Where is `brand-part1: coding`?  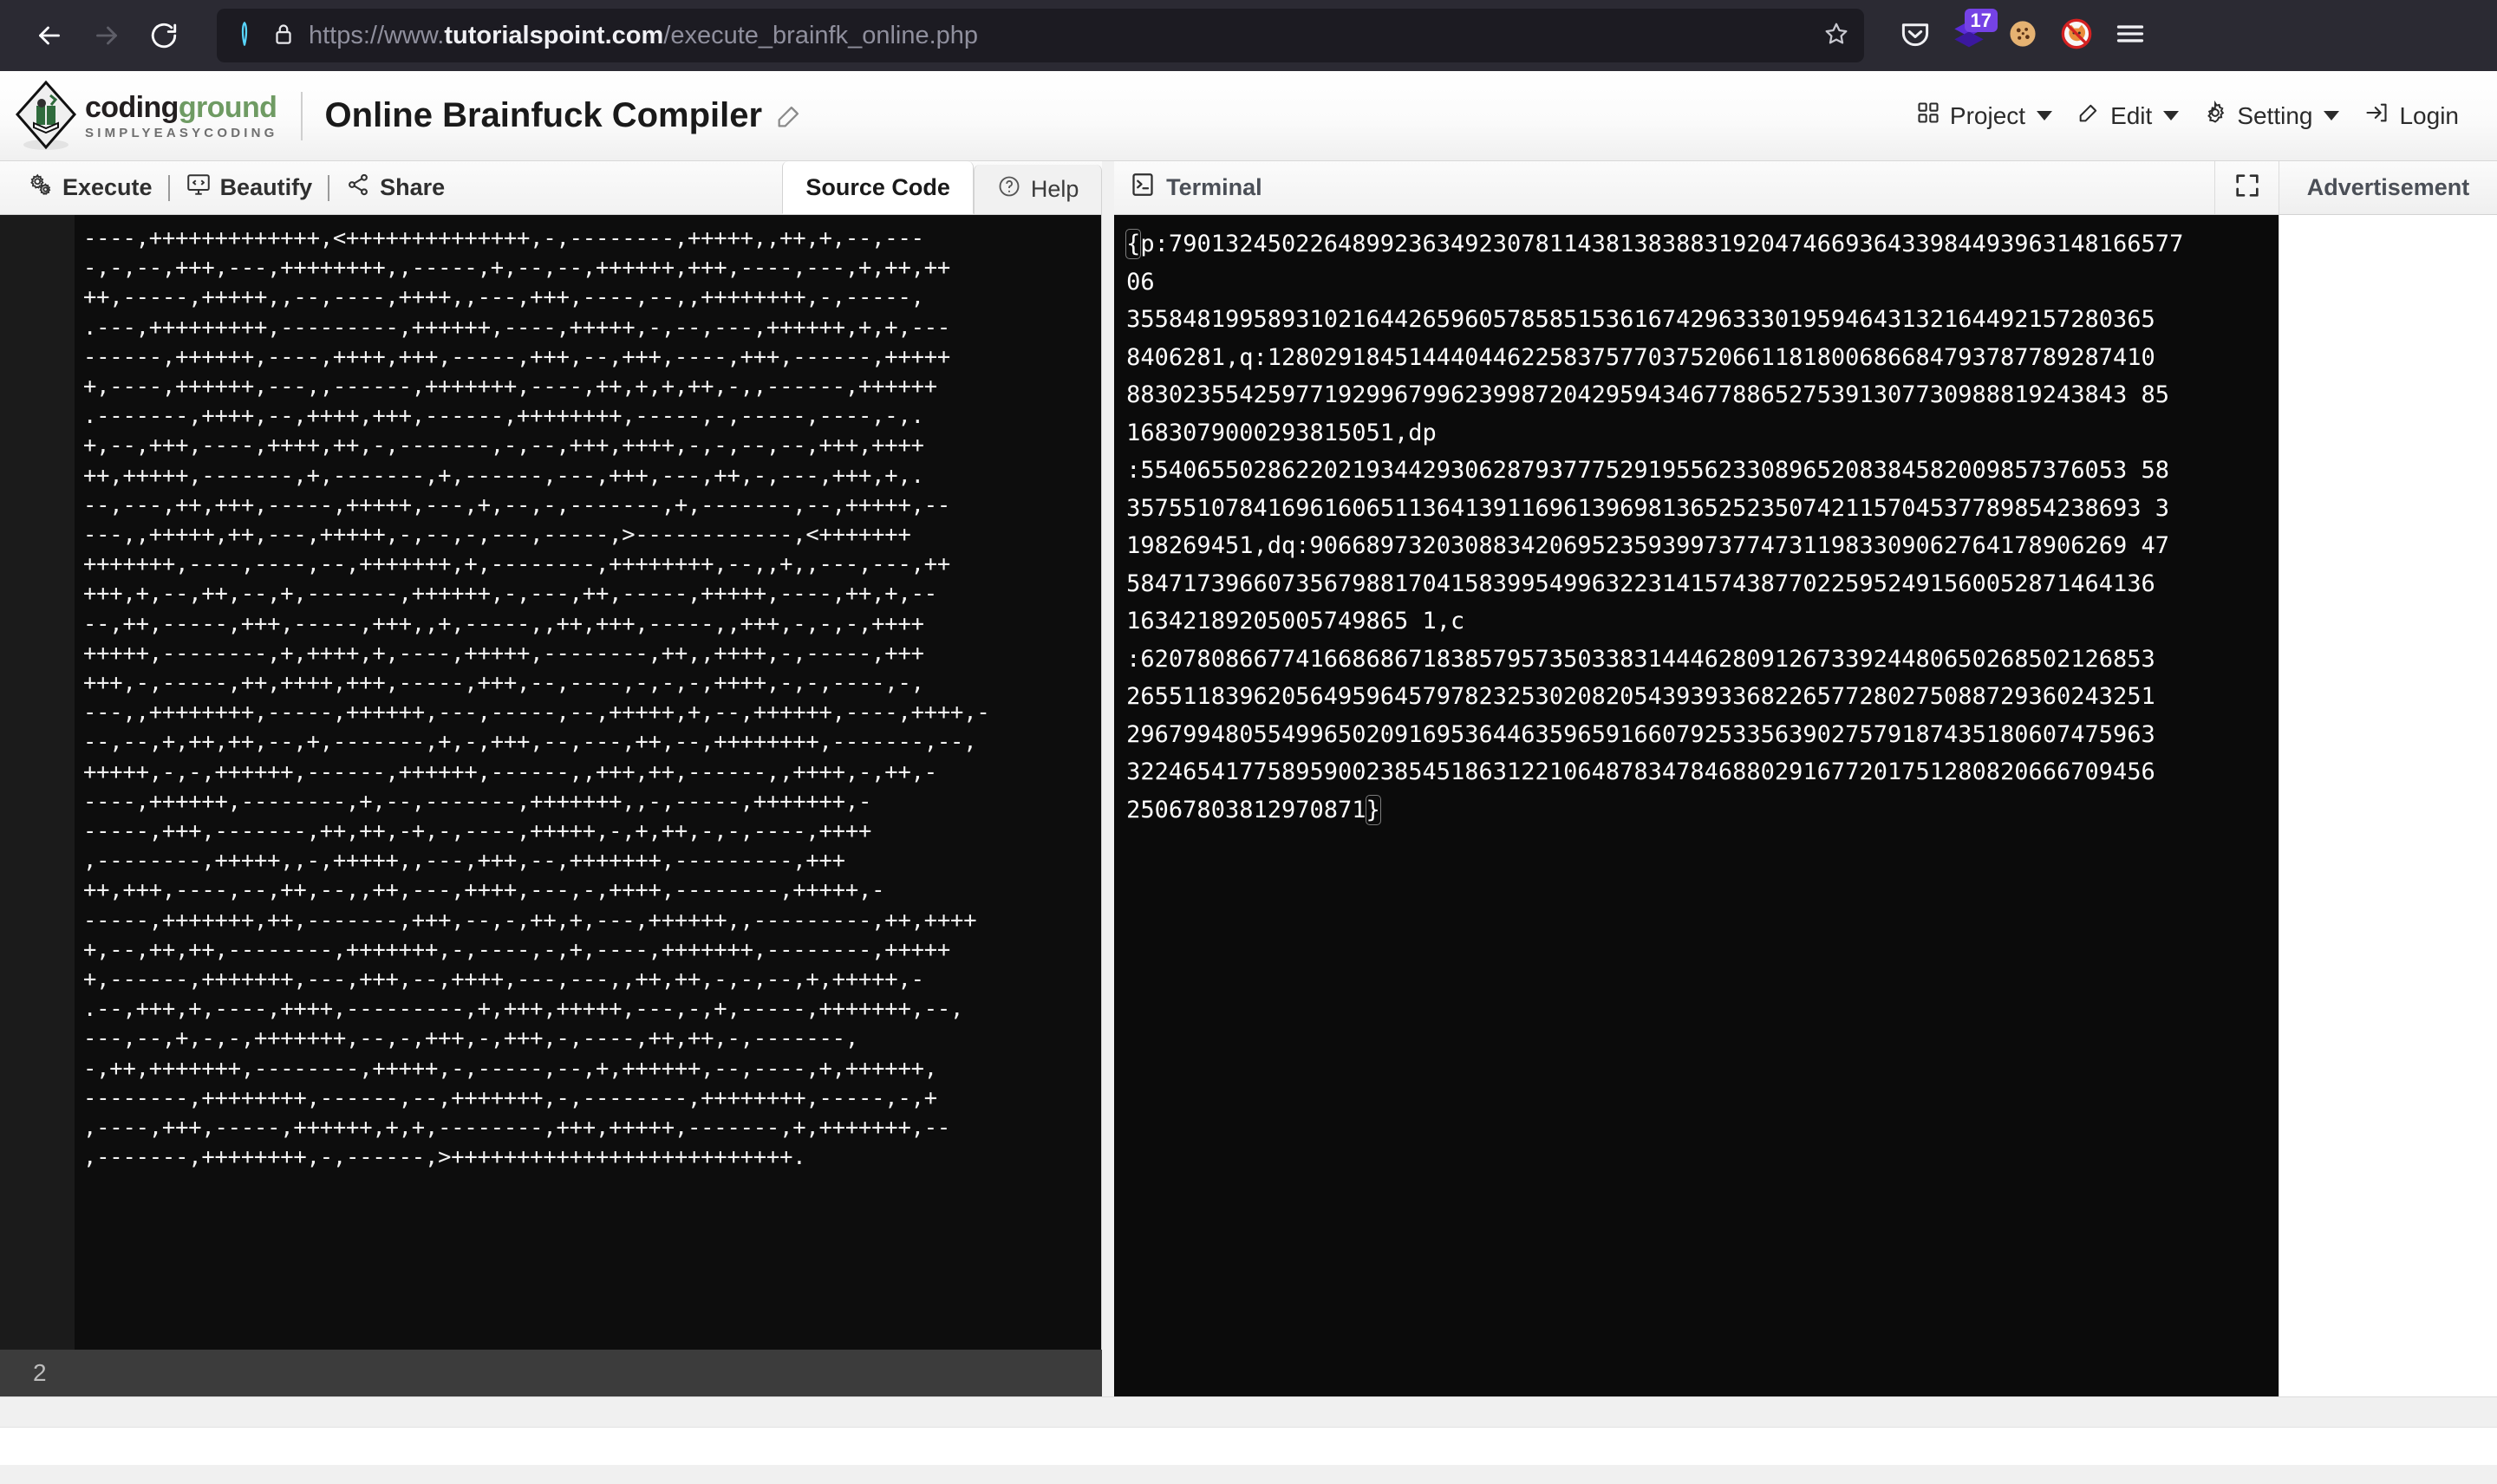 brand-part1: coding is located at coordinates (132, 107).